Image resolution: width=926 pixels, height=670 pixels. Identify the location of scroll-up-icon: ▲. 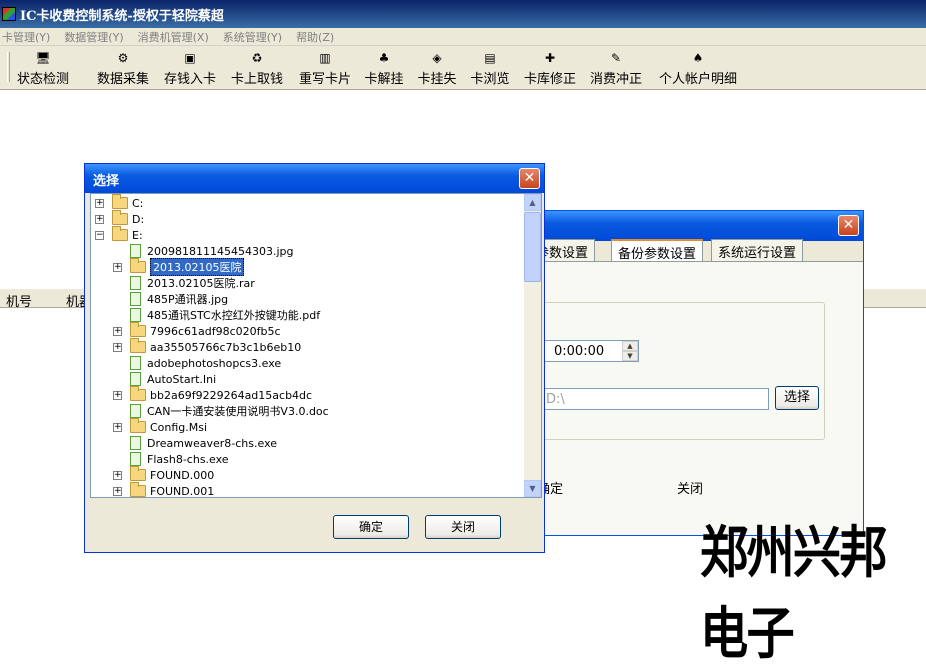
(532, 202).